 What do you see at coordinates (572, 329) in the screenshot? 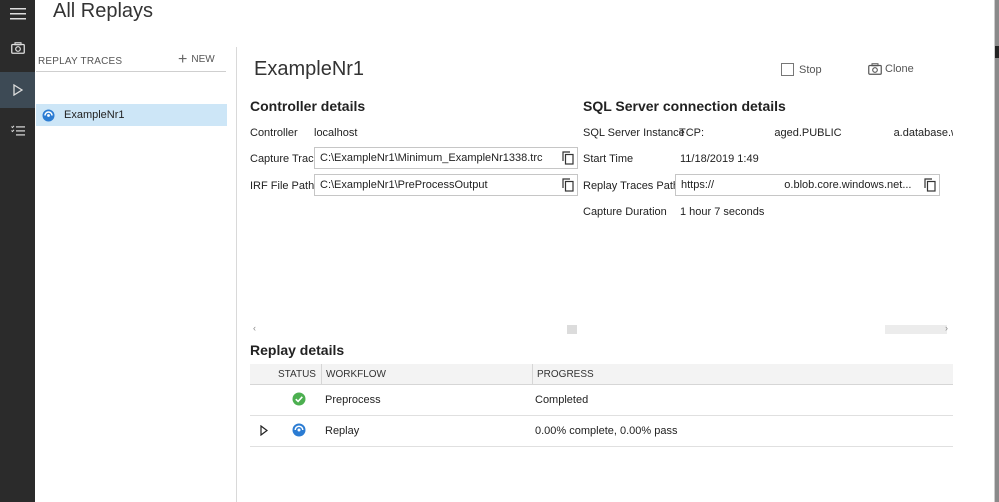
I see `scrollbar-thumb` at bounding box center [572, 329].